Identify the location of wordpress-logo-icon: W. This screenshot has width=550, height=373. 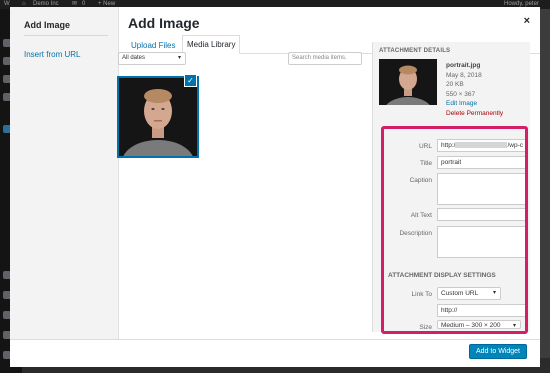
(7, 4).